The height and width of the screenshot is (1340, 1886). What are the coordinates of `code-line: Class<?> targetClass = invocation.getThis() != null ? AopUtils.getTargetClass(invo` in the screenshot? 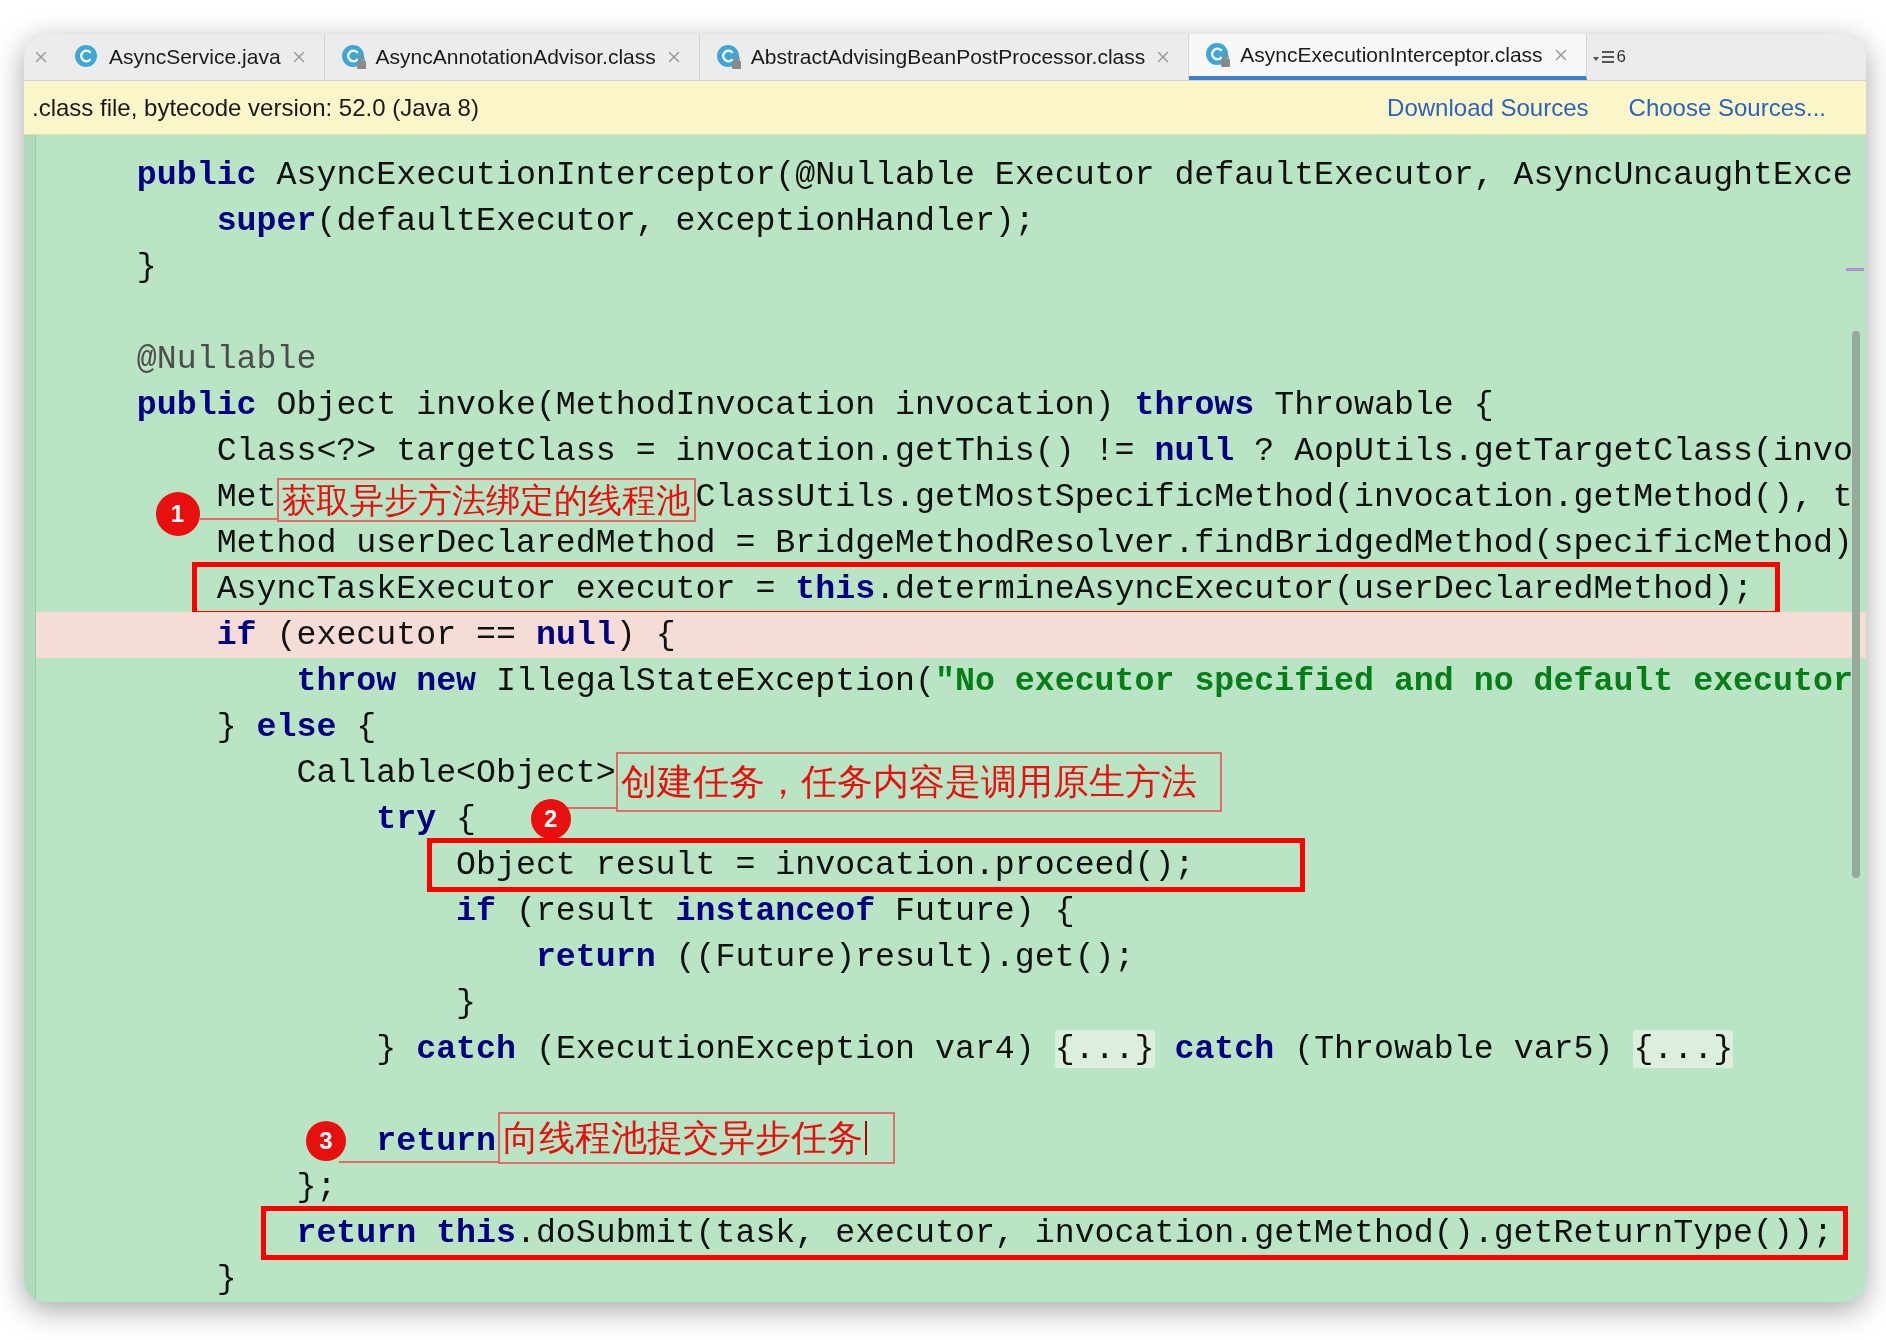 It's located at (1034, 451).